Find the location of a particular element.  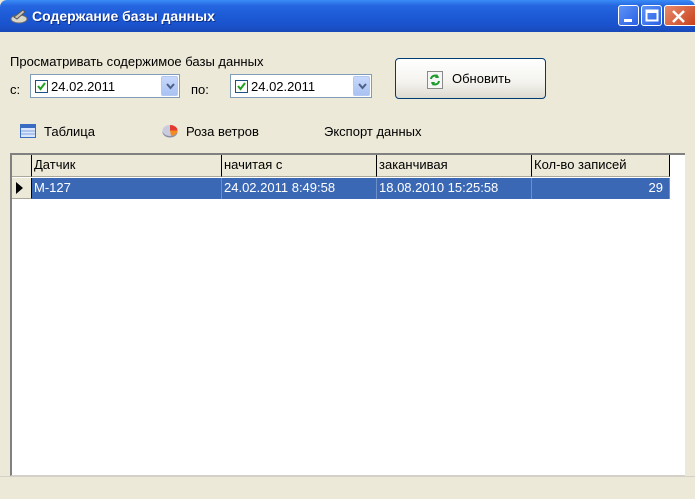

close-button is located at coordinates (679, 15).